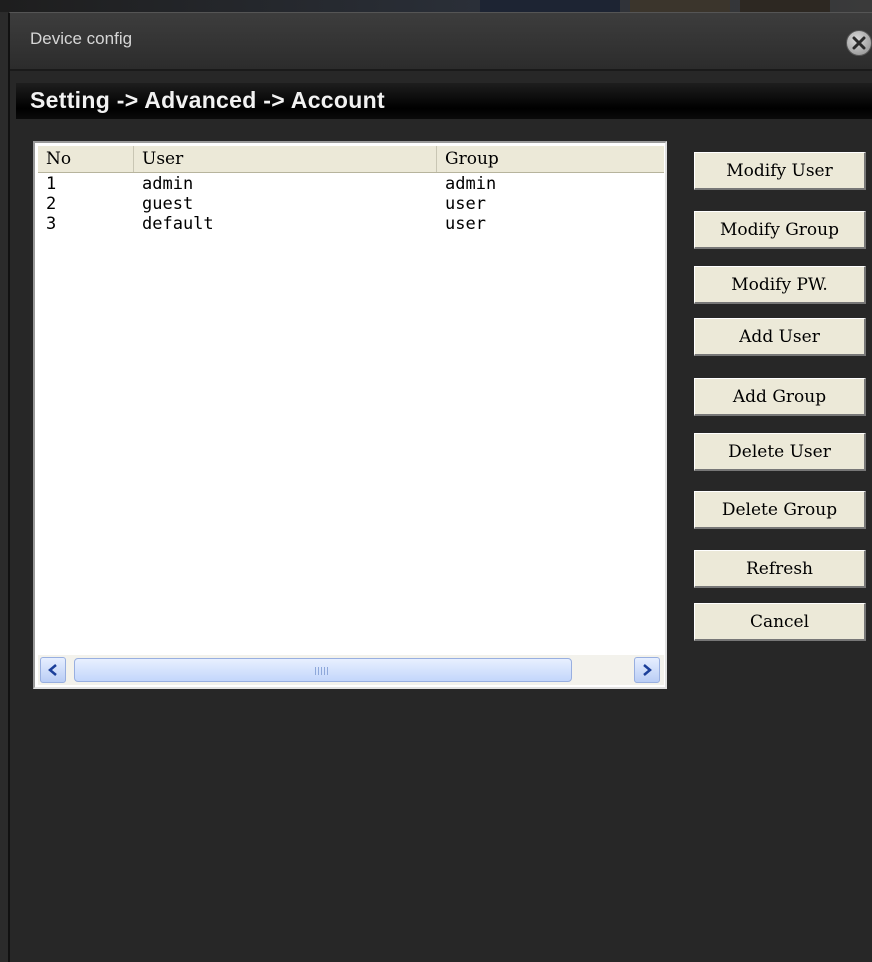 The image size is (872, 962). What do you see at coordinates (51, 184) in the screenshot?
I see `cell-no: 1` at bounding box center [51, 184].